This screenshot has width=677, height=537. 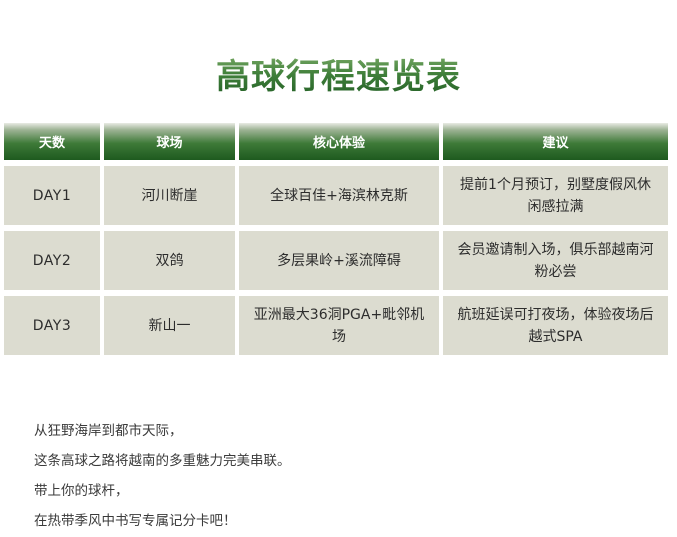 I want to click on paragraph-line: 带上你的球杆，, so click(x=81, y=491).